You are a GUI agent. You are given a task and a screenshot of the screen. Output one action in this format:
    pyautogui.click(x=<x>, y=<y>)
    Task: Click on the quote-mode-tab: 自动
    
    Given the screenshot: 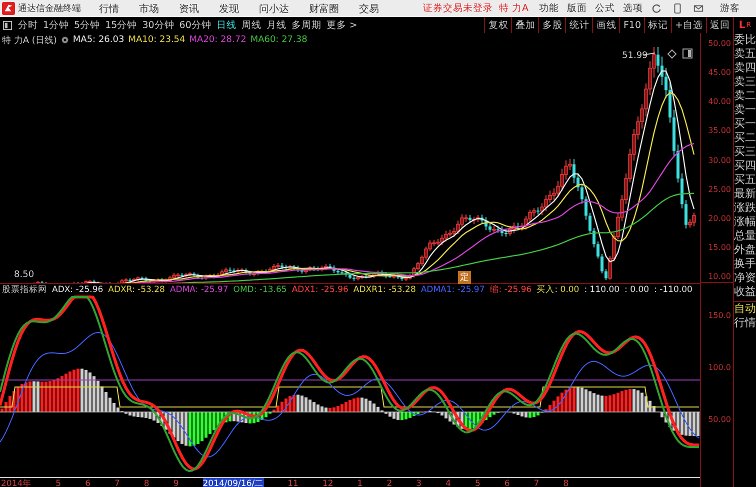 What is the action you would take?
    pyautogui.click(x=745, y=309)
    